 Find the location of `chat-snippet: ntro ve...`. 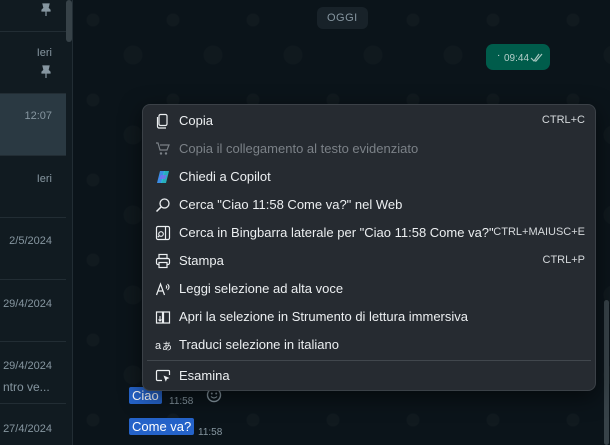

chat-snippet: ntro ve... is located at coordinates (26, 387).